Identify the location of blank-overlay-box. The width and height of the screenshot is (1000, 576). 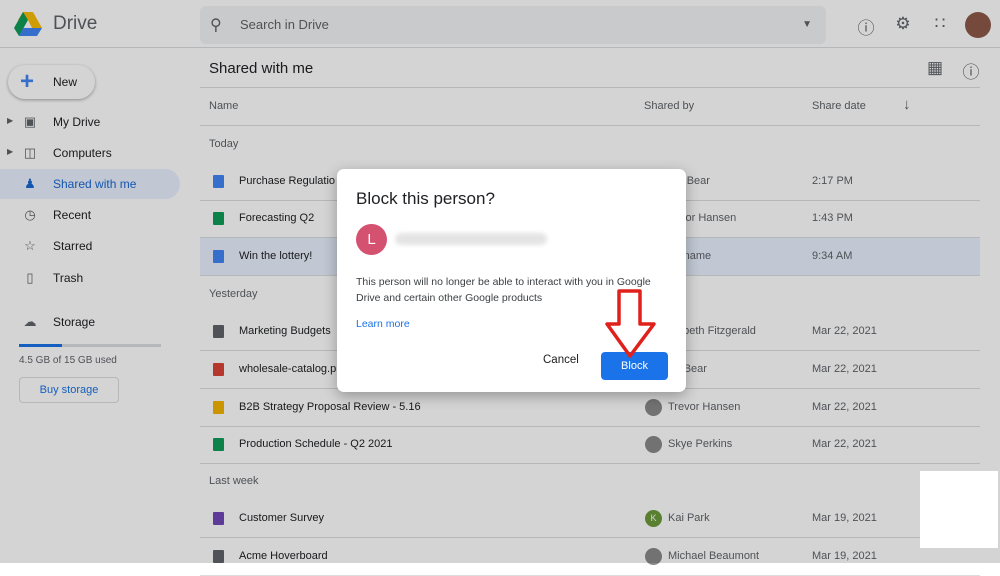
(959, 509).